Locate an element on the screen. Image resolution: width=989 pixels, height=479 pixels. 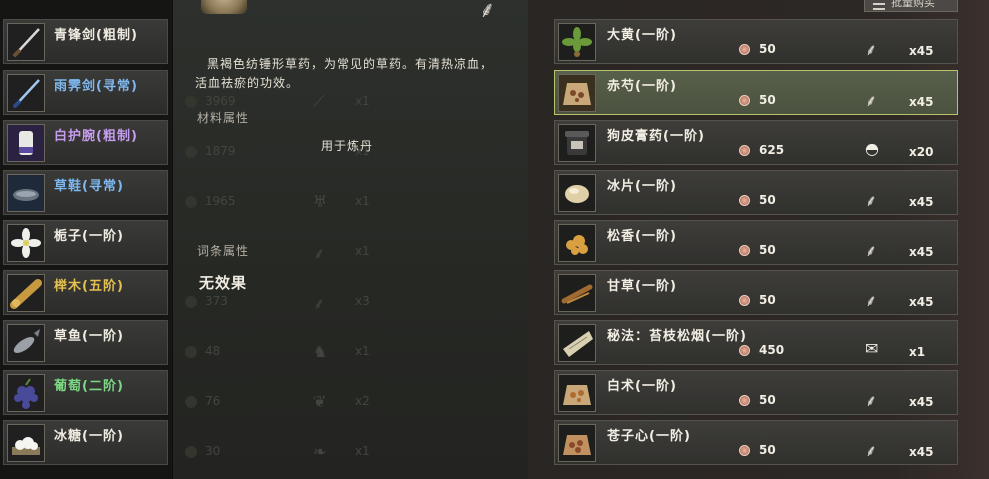
shop-item-name: 松香(一阶) is located at coordinates (642, 236).